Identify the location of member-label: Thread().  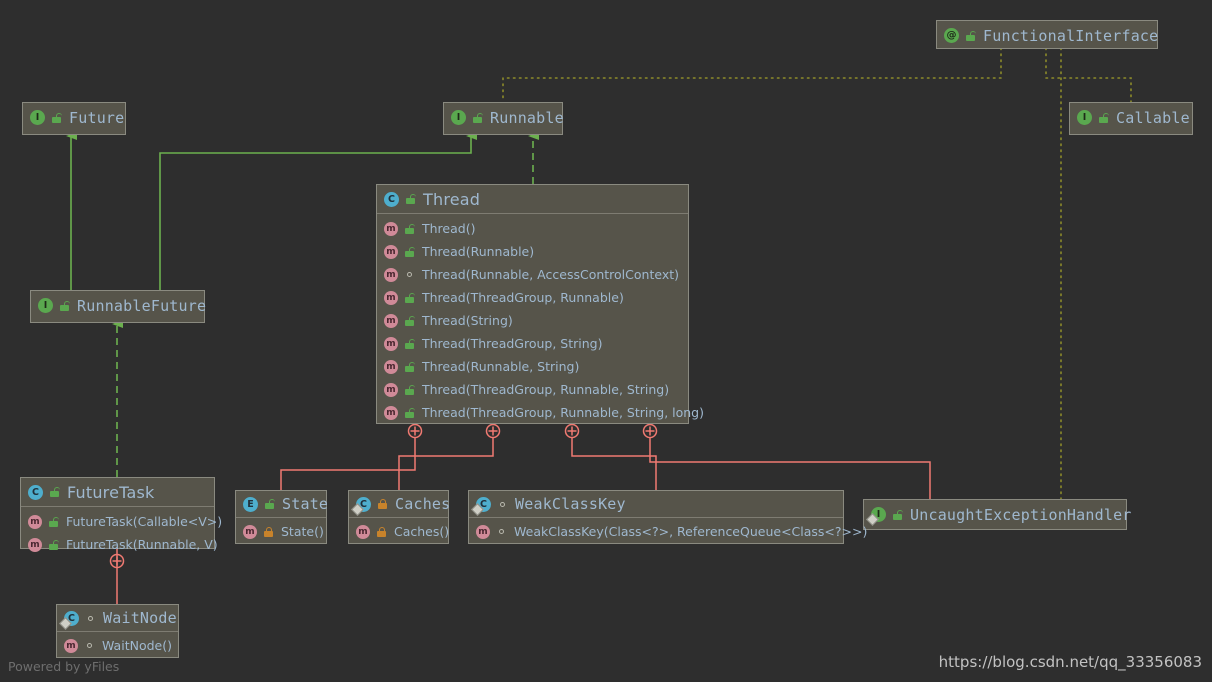
(449, 228).